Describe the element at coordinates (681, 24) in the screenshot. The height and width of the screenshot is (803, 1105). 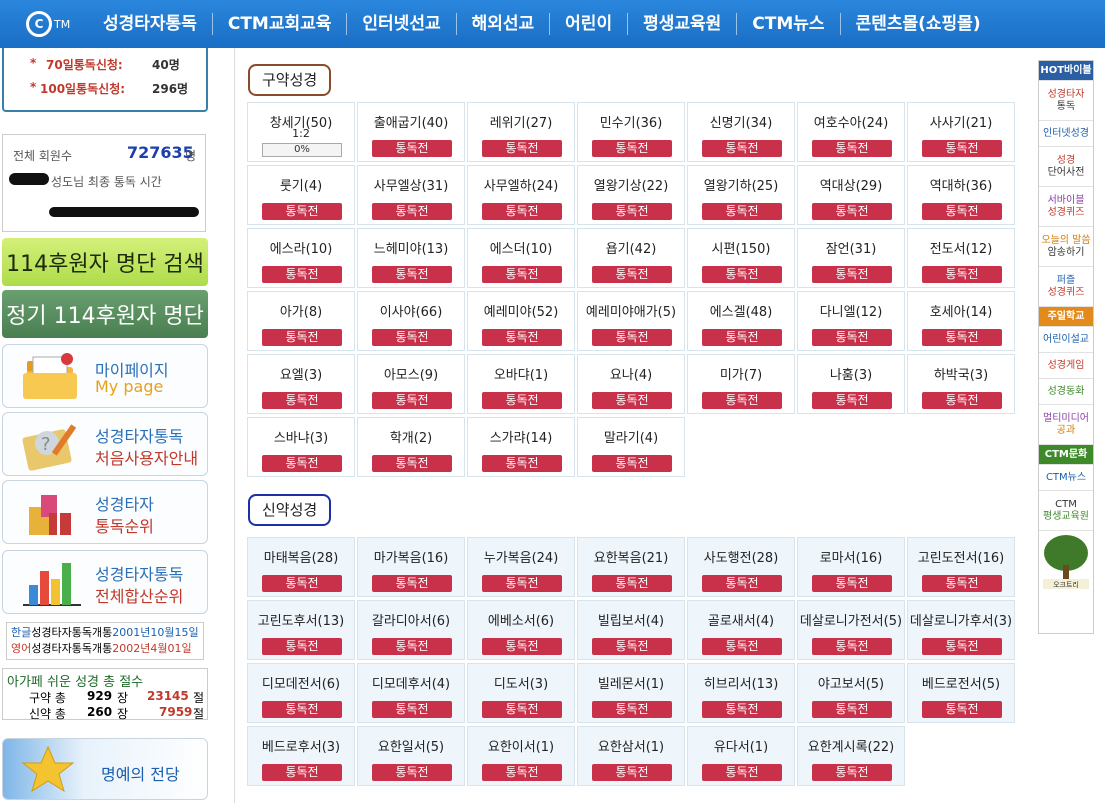
I see `nav-item-5: 평생교육원` at that location.